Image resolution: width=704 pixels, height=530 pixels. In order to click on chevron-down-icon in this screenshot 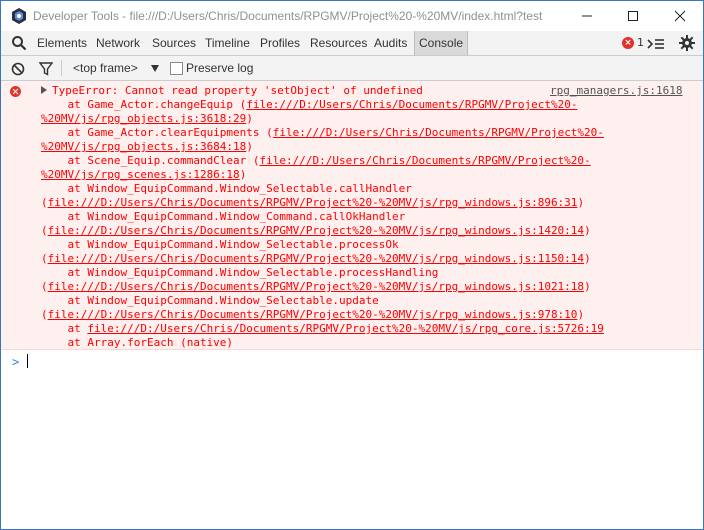, I will do `click(155, 68)`.